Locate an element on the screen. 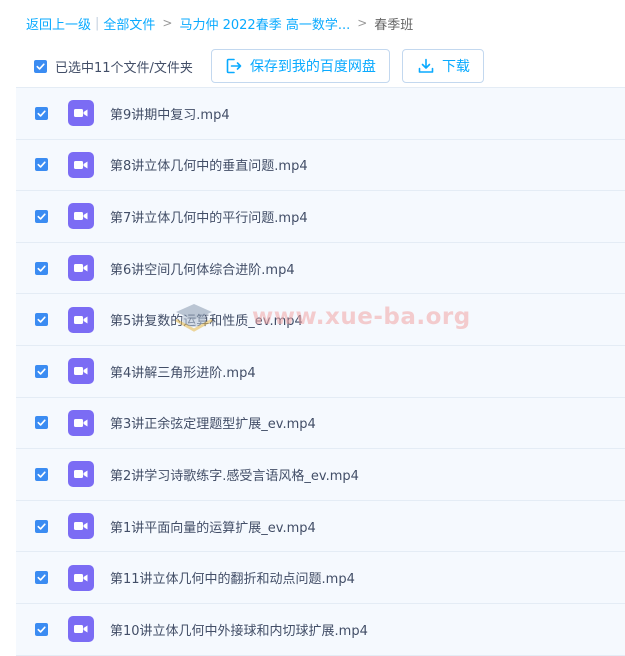  file-row: 第11讲立体几何中的翻折和动点问题.mp4 is located at coordinates (320, 578).